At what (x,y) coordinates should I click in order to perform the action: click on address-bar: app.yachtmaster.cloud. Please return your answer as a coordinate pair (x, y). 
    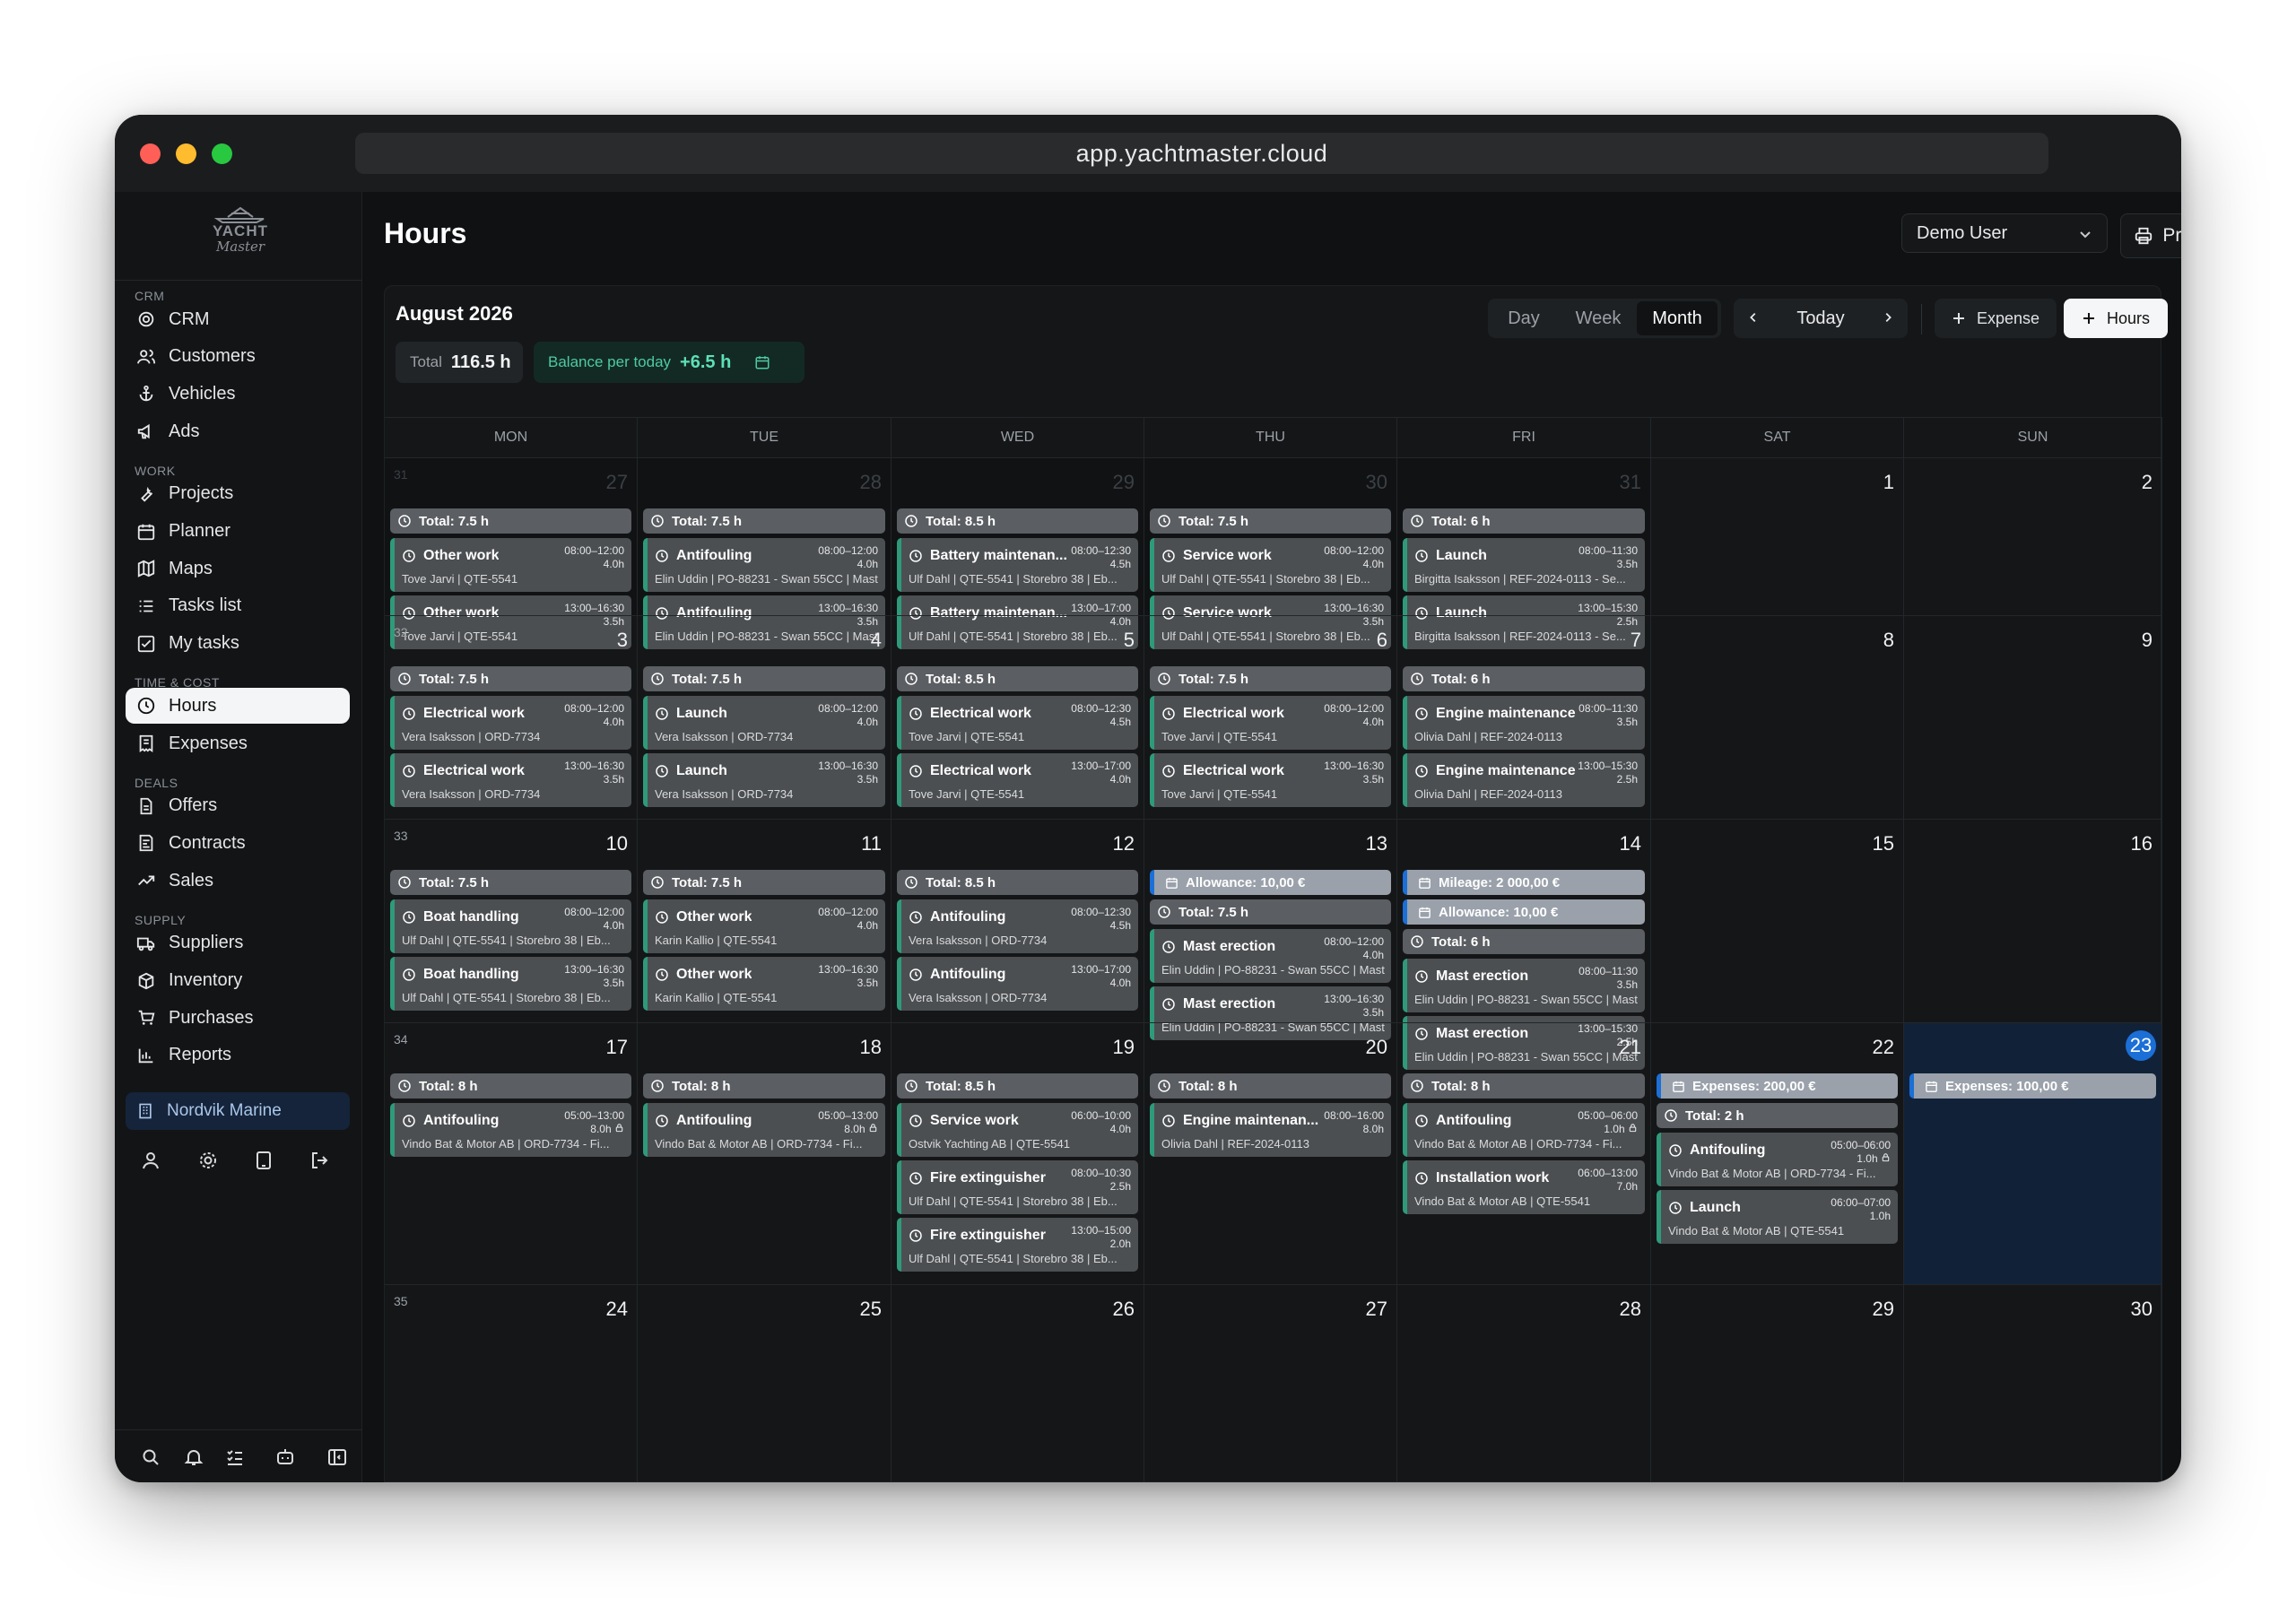
    Looking at the image, I should click on (1201, 153).